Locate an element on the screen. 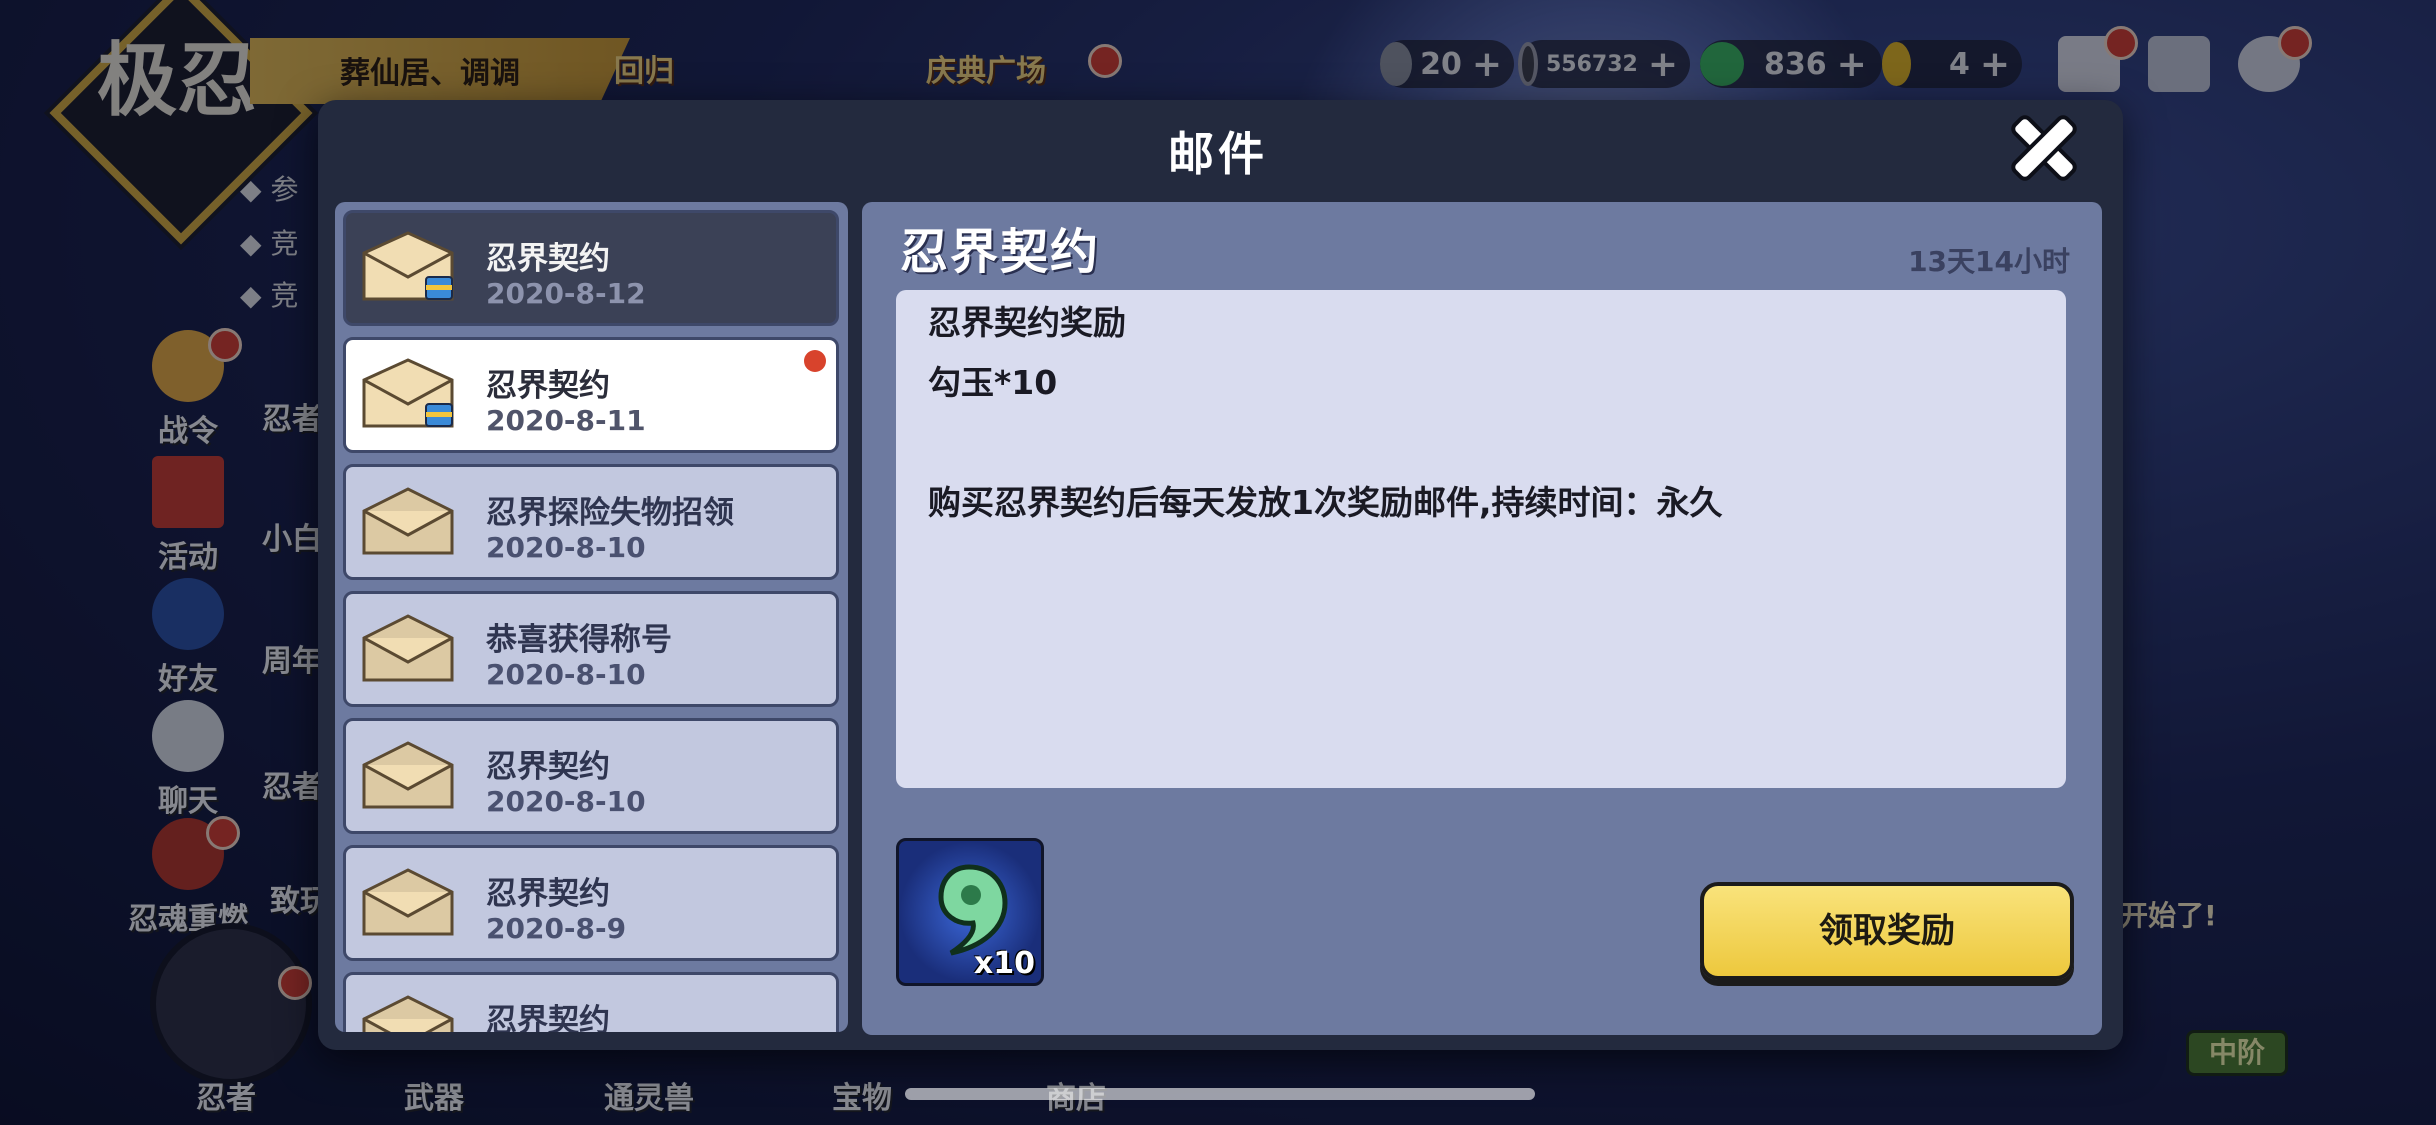 This screenshot has height=1125, width=2436. reward-quantity: x10 is located at coordinates (1004, 963).